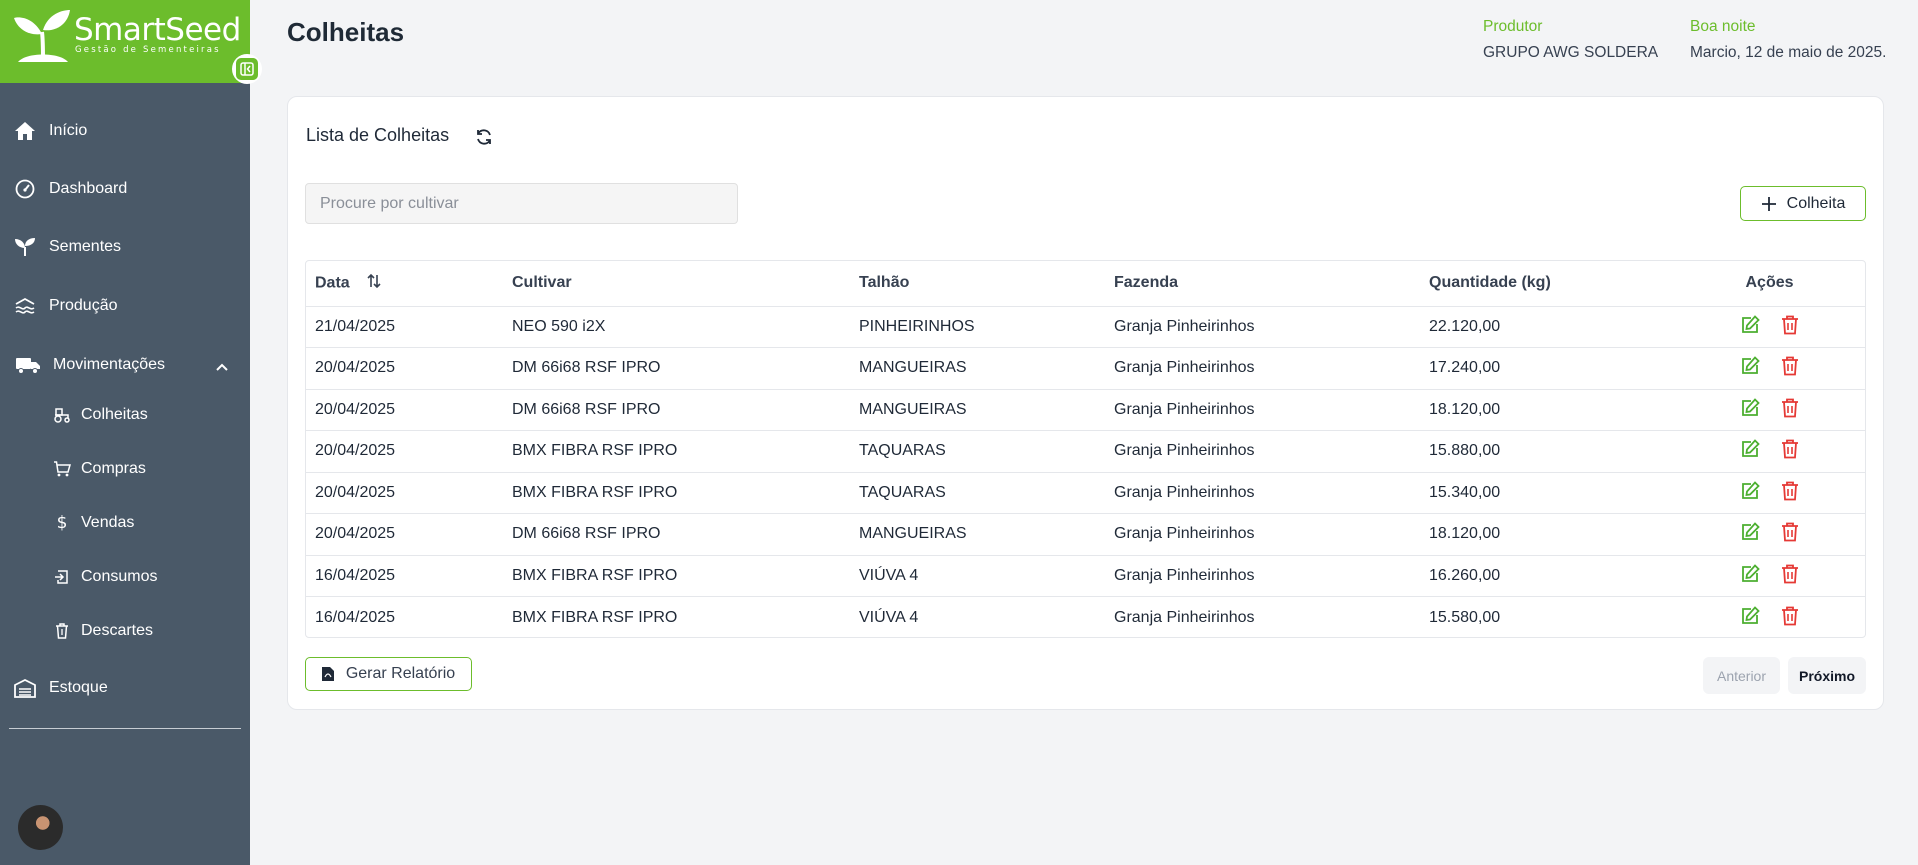 The width and height of the screenshot is (1918, 865). What do you see at coordinates (109, 364) in the screenshot?
I see `sidebar-item-label: Movimentações` at bounding box center [109, 364].